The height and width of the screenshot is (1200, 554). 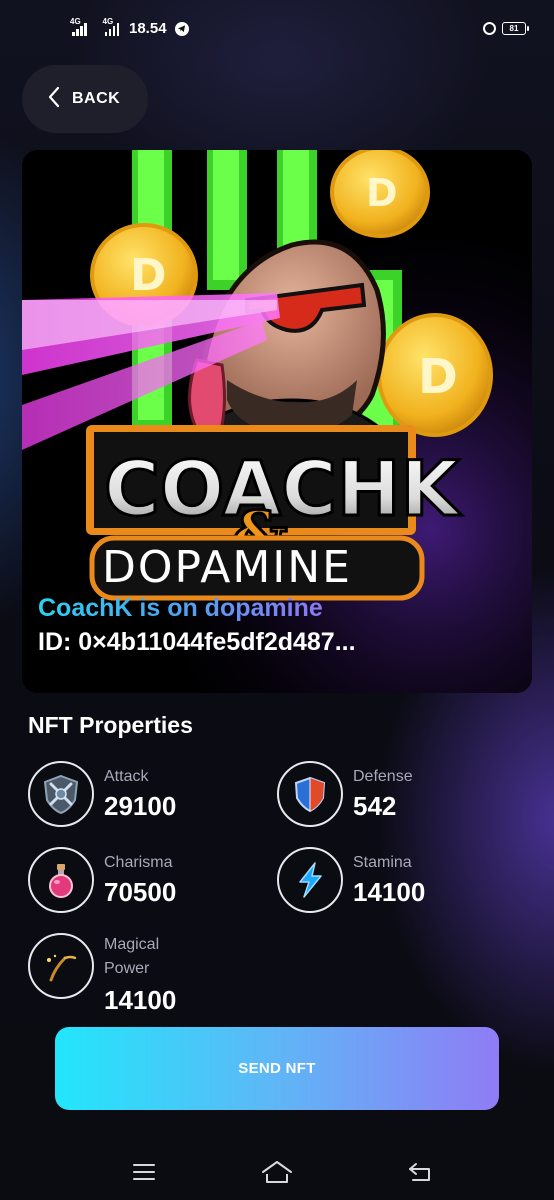 What do you see at coordinates (126, 776) in the screenshot?
I see `property-name: Attack` at bounding box center [126, 776].